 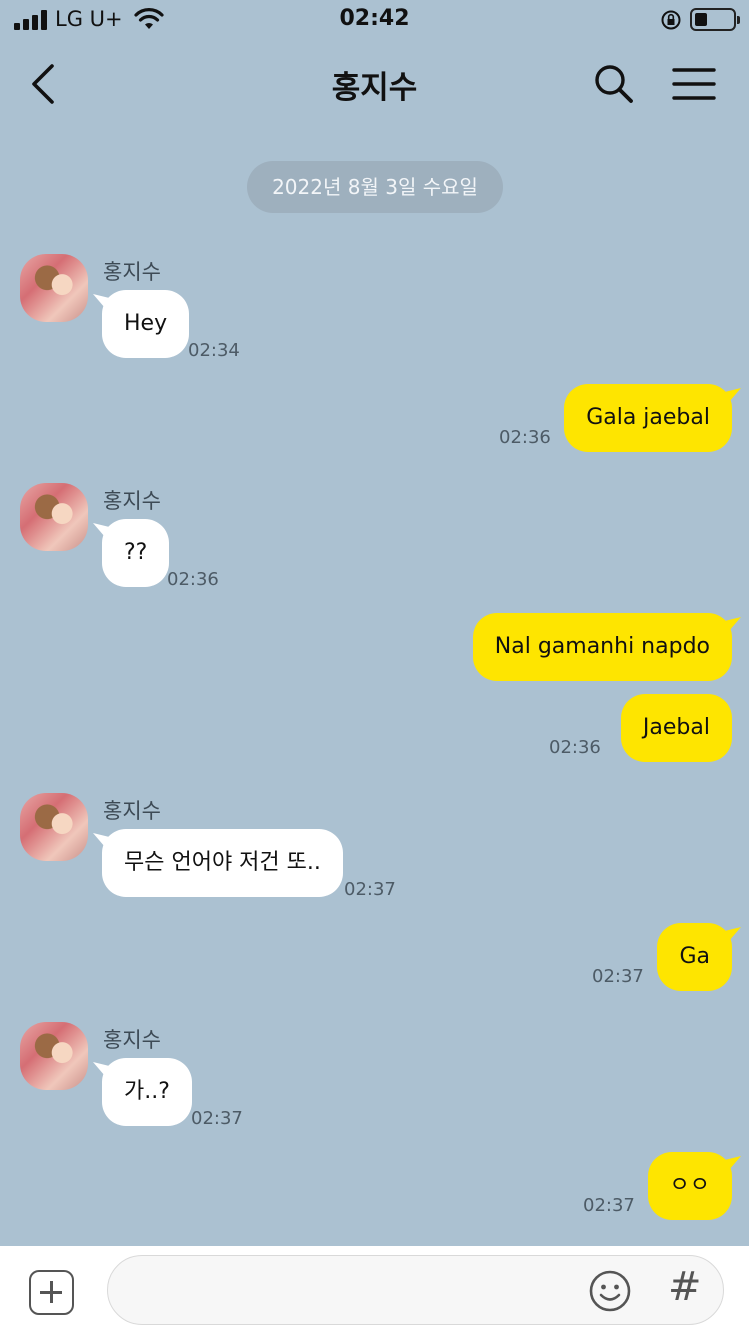 What do you see at coordinates (614, 84) in the screenshot?
I see `search-icon` at bounding box center [614, 84].